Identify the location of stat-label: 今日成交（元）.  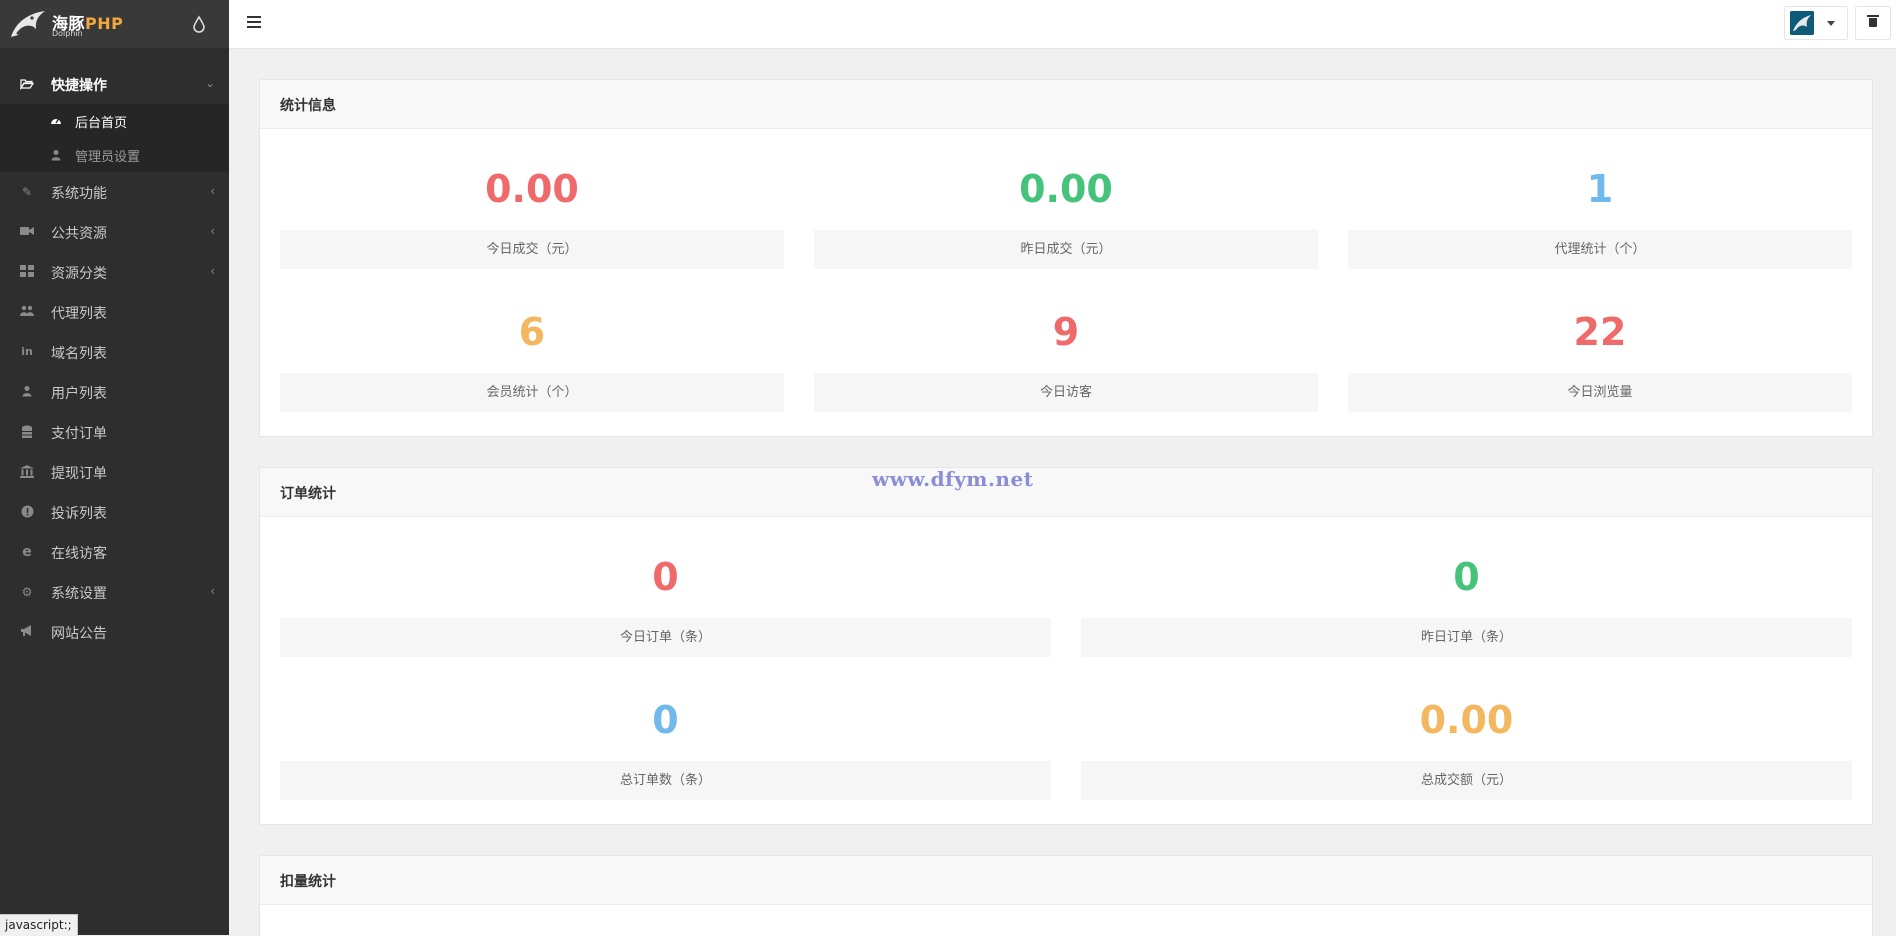
(532, 249).